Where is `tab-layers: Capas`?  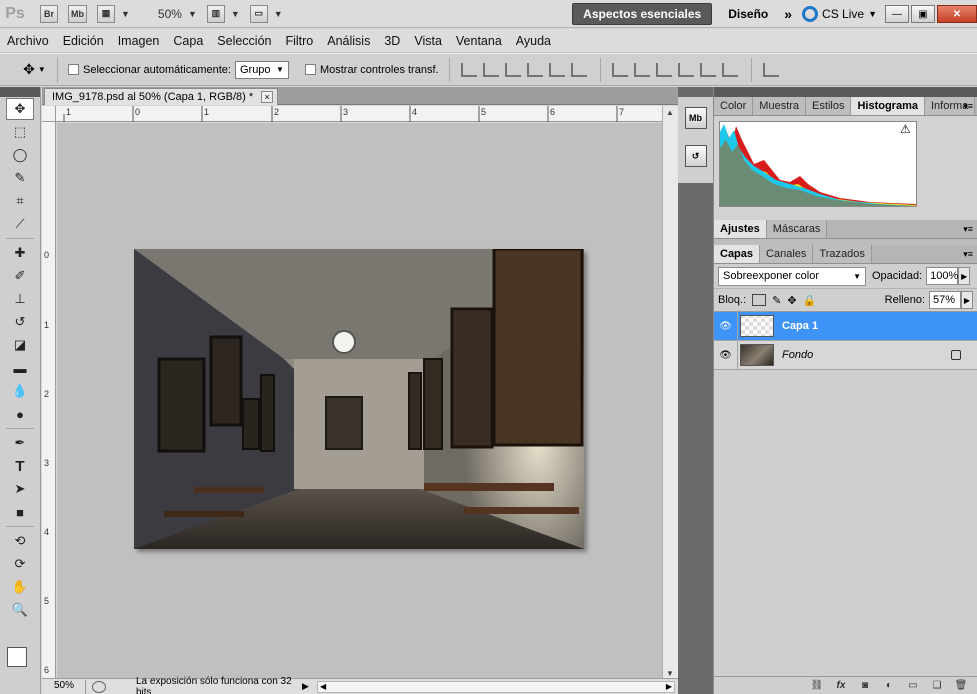 tab-layers: Capas is located at coordinates (737, 254).